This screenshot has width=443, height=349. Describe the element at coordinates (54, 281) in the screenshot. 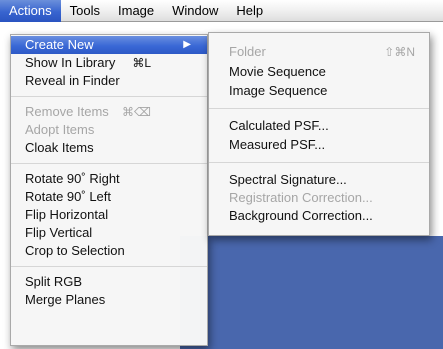

I see `menu-item-label: Split RGB` at that location.